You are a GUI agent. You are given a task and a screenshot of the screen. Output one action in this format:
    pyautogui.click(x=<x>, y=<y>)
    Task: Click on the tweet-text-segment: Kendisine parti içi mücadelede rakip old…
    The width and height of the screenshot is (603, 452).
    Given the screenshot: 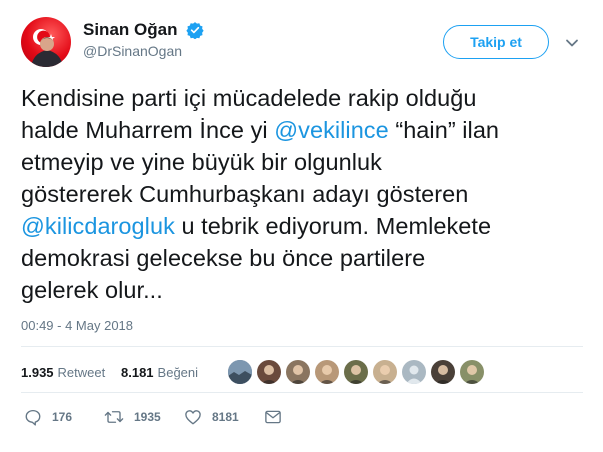 What is the action you would take?
    pyautogui.click(x=249, y=98)
    